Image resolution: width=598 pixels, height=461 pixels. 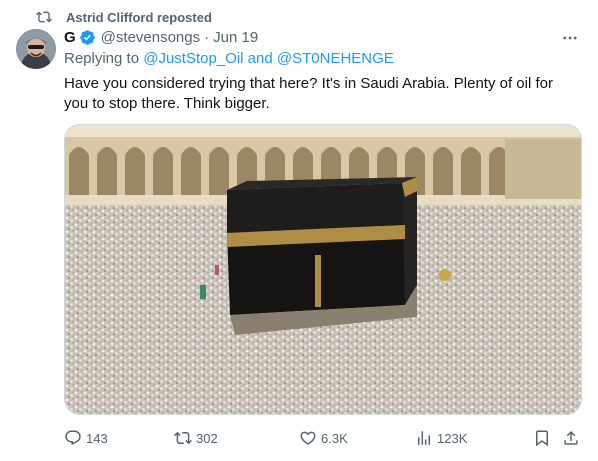 I want to click on mention-link-juststopoil: @JustStop_Oil, so click(x=193, y=58).